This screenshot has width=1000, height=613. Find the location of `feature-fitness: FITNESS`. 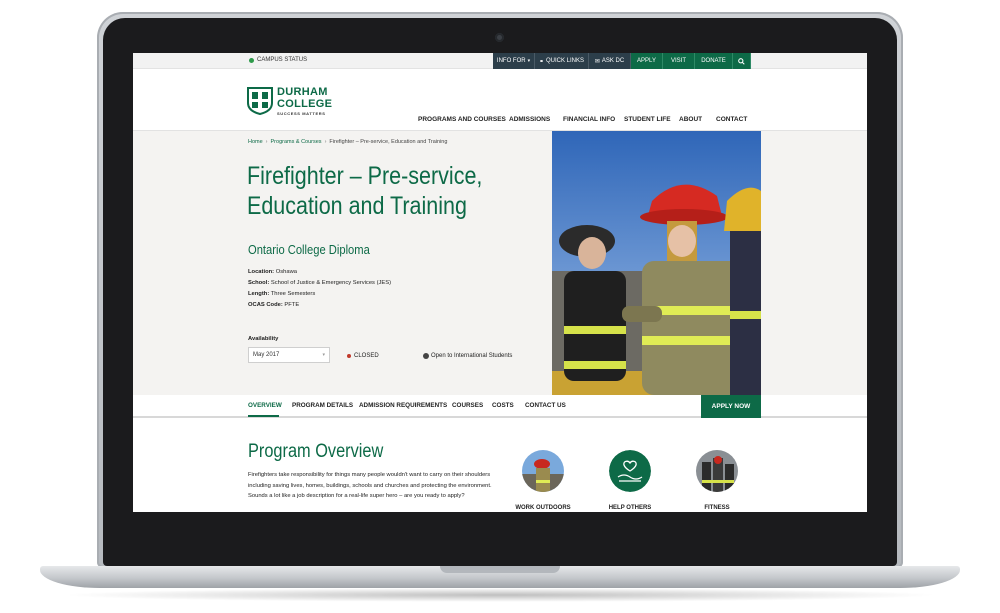

feature-fitness: FITNESS is located at coordinates (717, 480).